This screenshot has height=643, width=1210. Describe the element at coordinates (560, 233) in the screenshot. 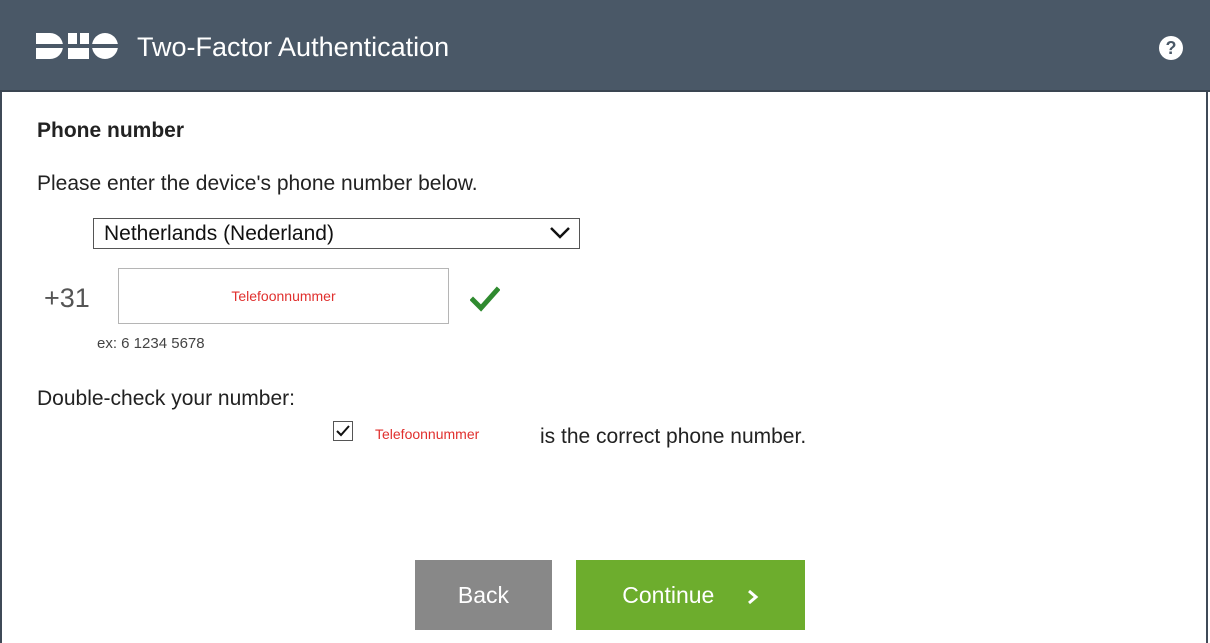

I see `chevron-down-icon` at that location.